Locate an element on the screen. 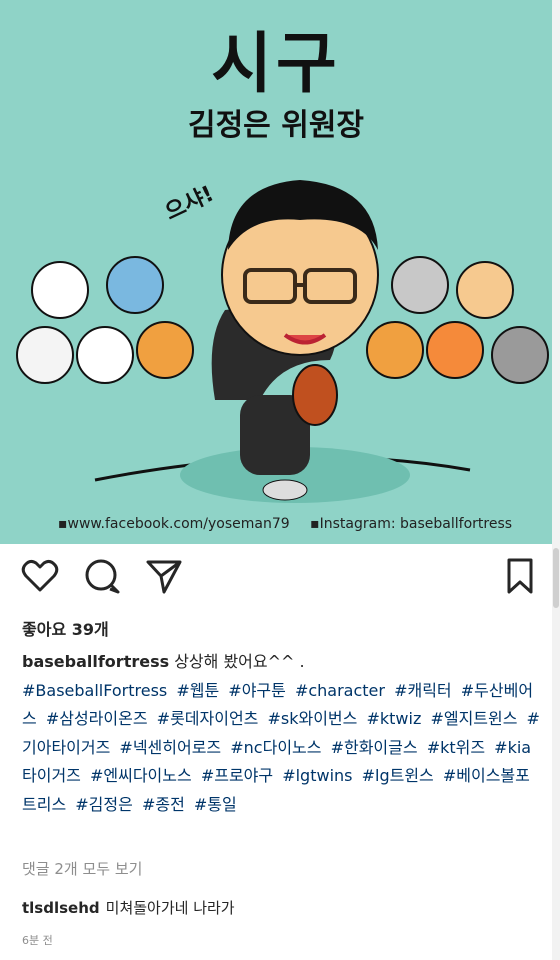  view-all-comments-link: 댓글 2개 모두 보기 is located at coordinates (82, 868).